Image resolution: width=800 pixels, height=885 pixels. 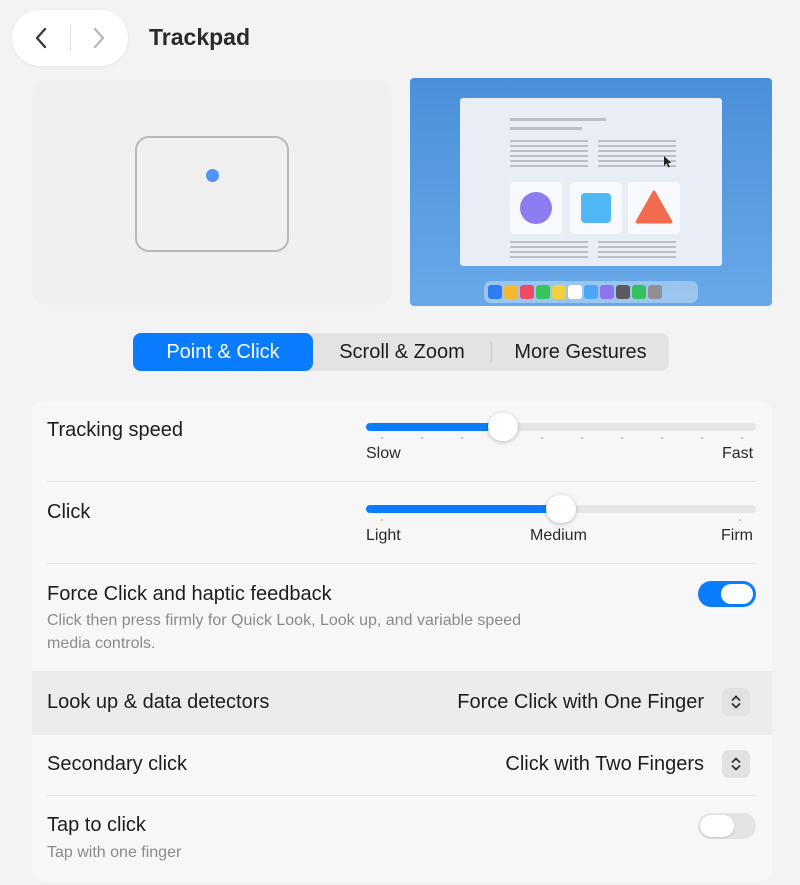 I want to click on square-shape-icon, so click(x=596, y=208).